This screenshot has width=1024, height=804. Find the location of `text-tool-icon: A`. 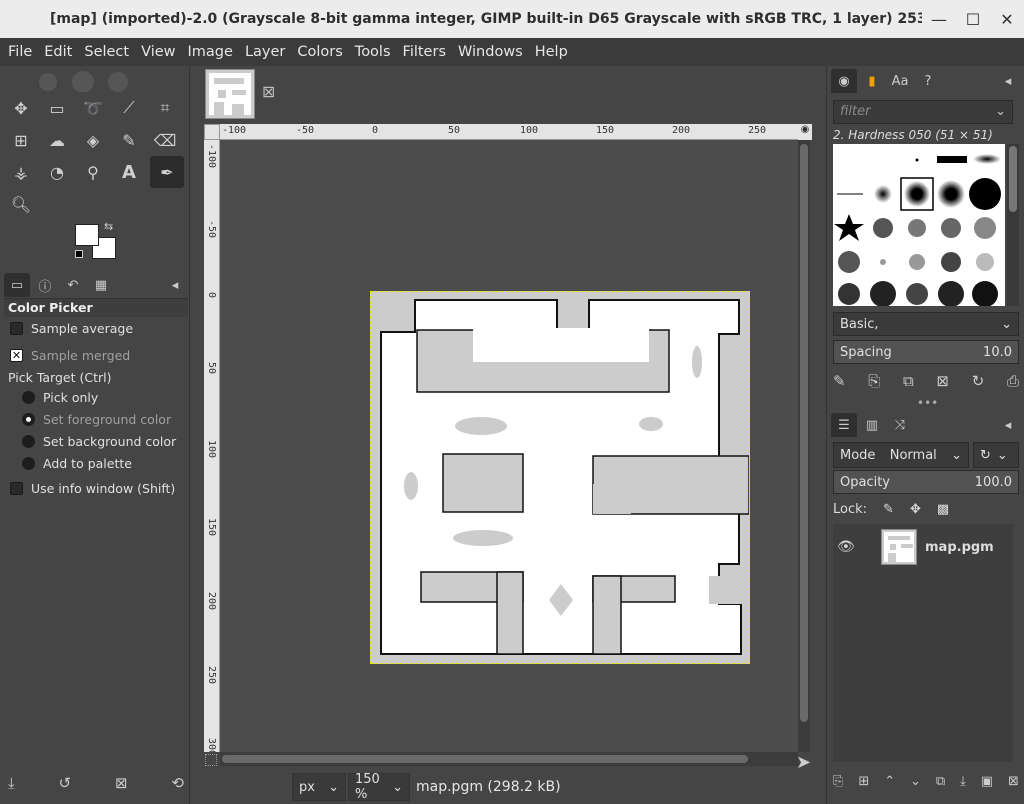

text-tool-icon: A is located at coordinates (129, 172).